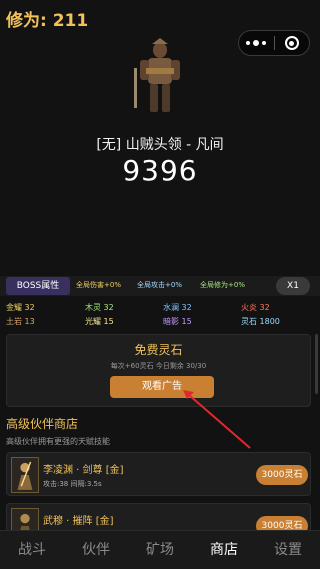 This screenshot has width=320, height=569. I want to click on nav-tab-partner: 伙伴, so click(96, 550).